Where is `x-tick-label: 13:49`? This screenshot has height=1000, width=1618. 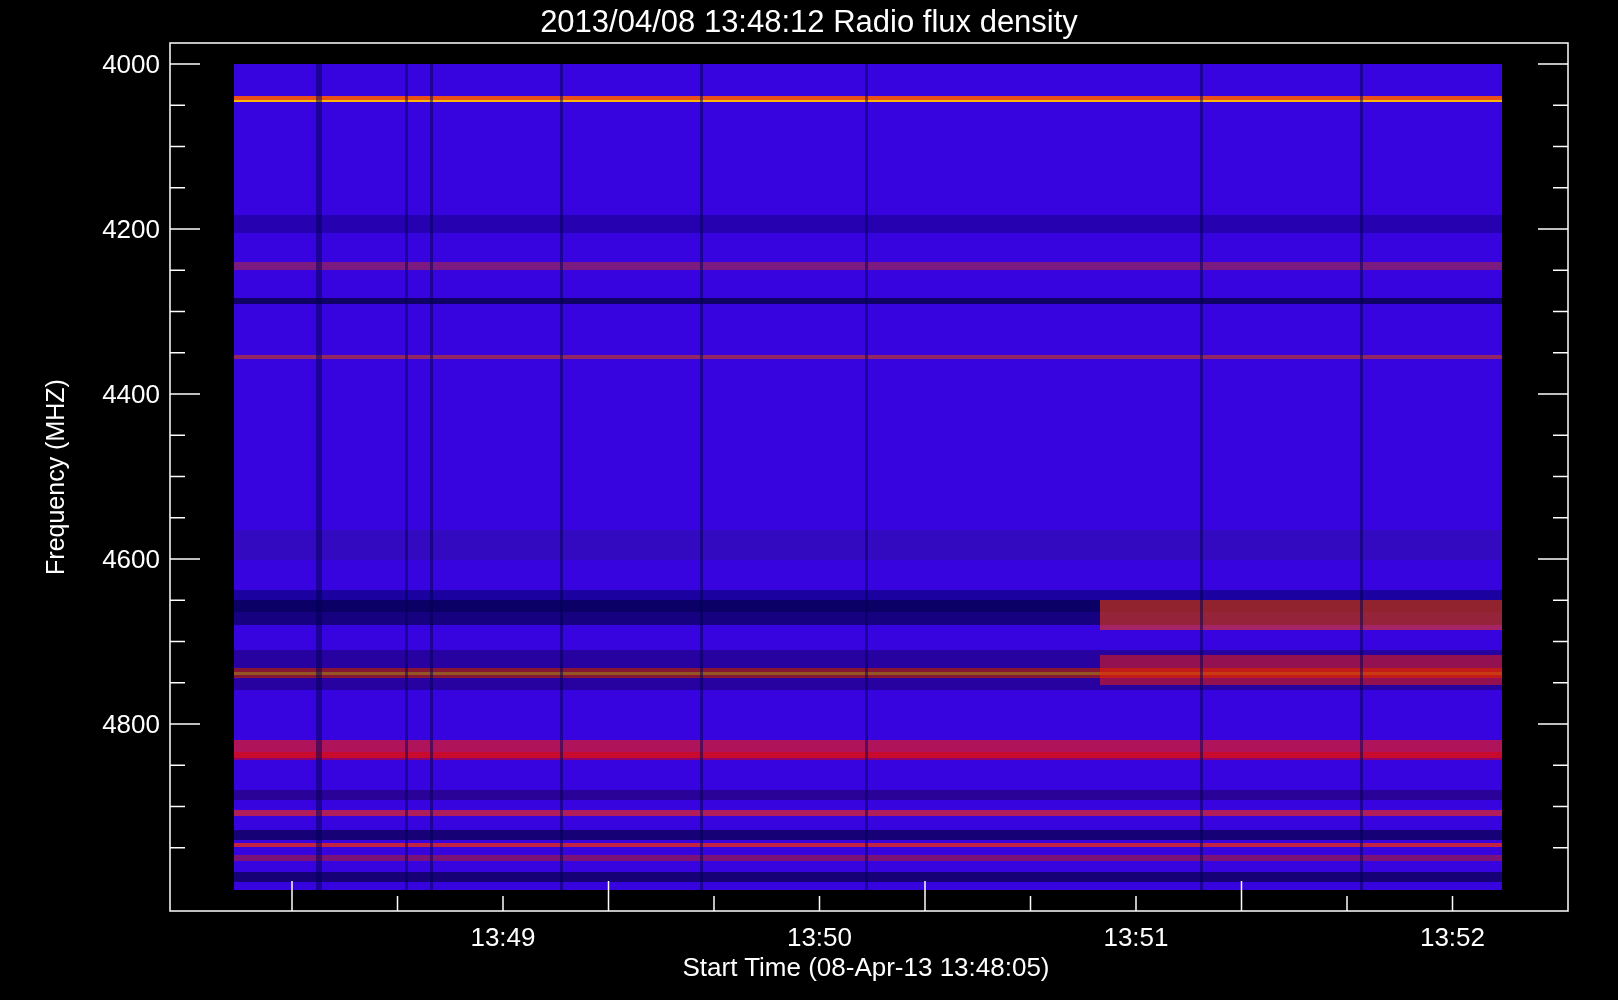 x-tick-label: 13:49 is located at coordinates (503, 937).